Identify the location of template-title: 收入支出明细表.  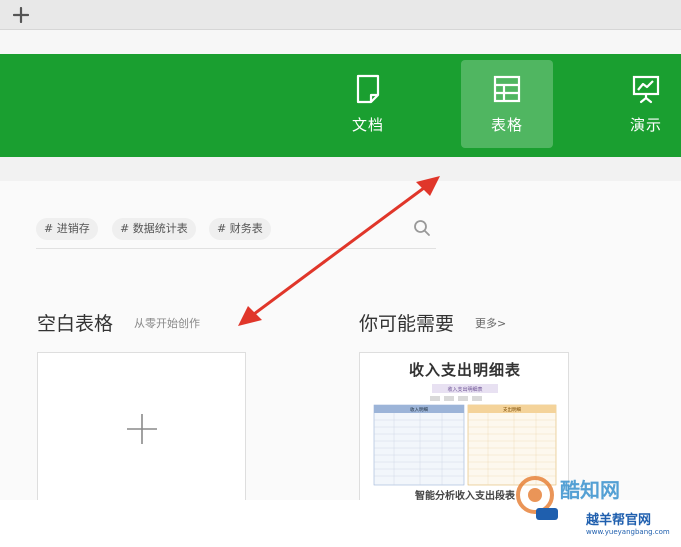
(464, 370).